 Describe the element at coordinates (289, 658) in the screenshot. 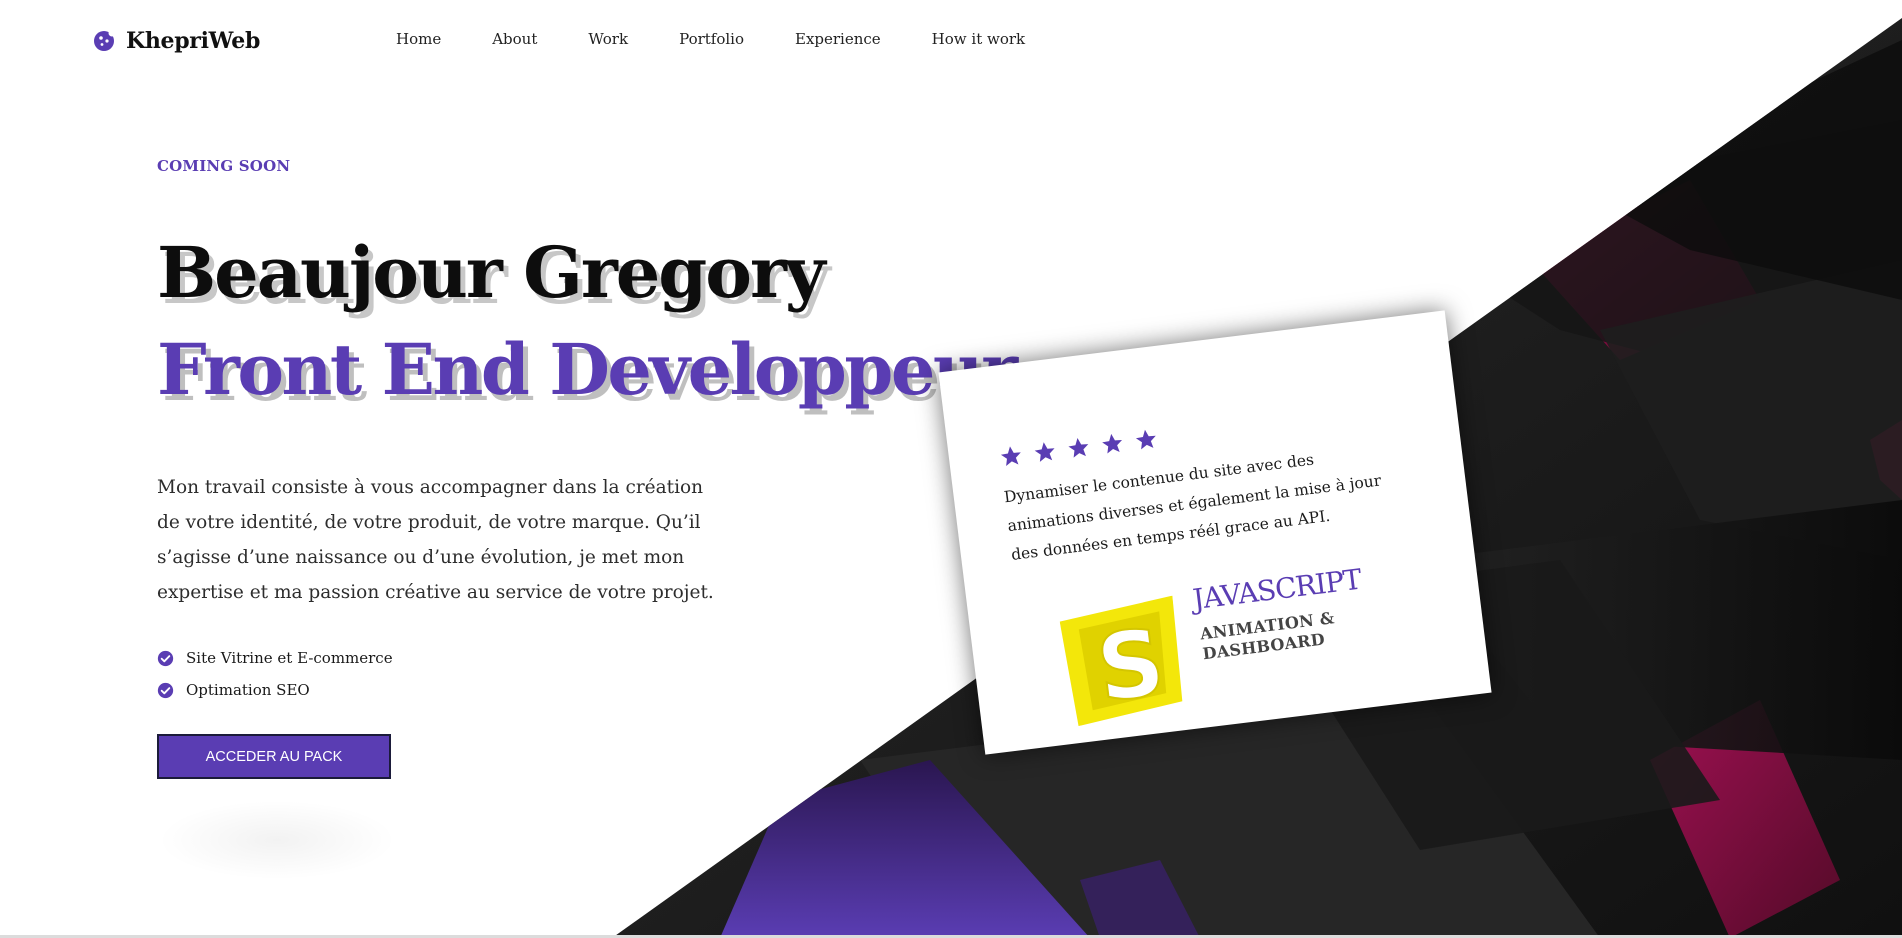

I see `feature-label: Site Vitrine et E-commerce` at that location.